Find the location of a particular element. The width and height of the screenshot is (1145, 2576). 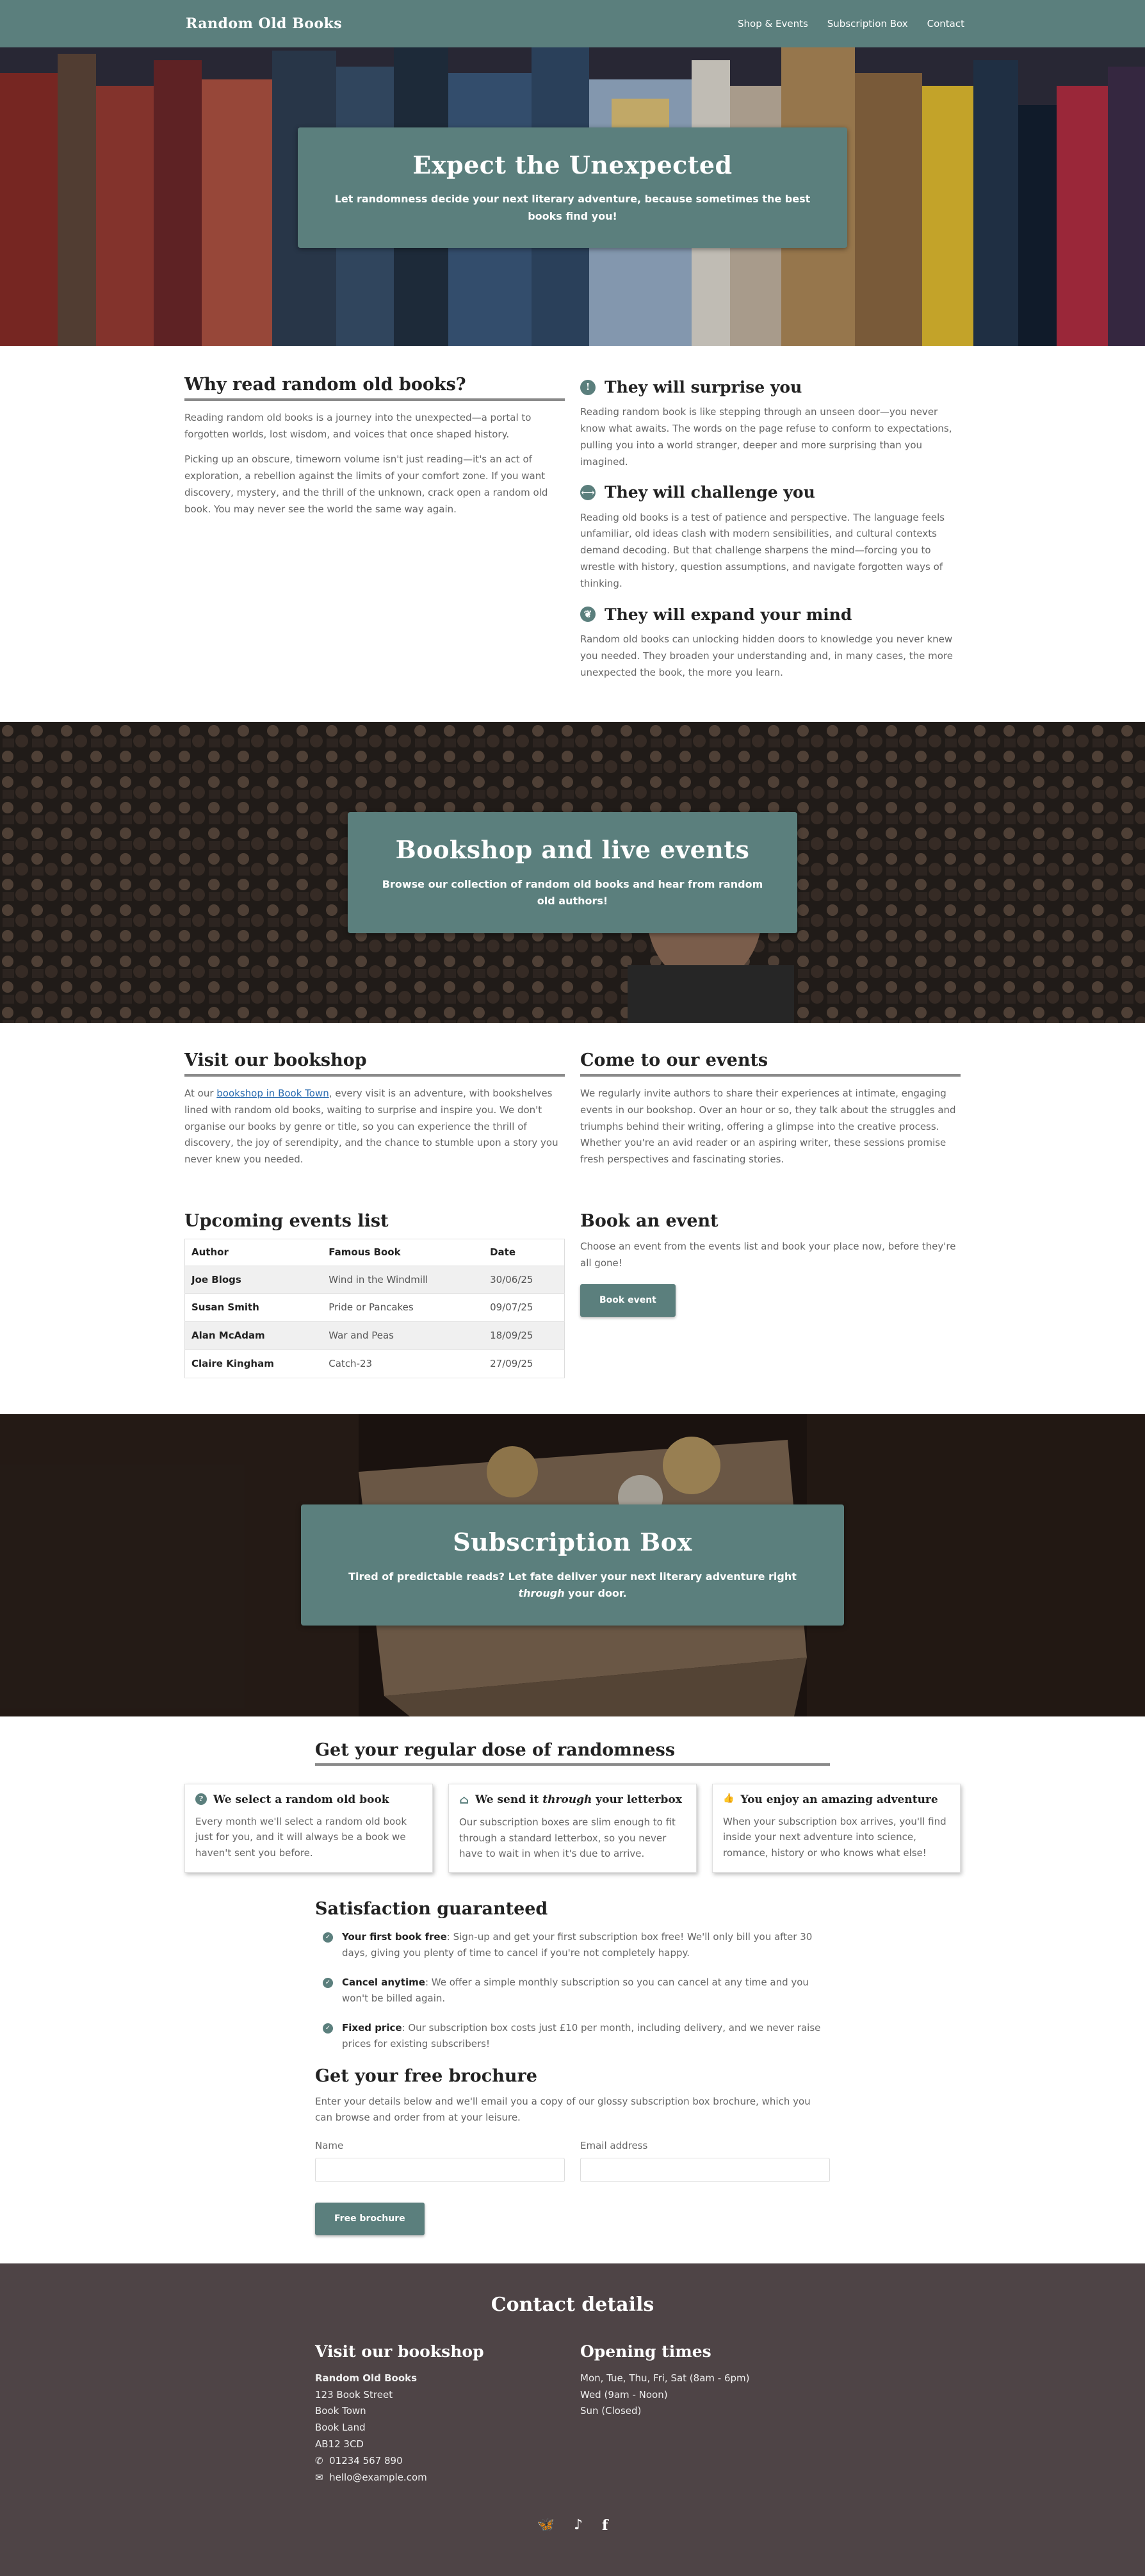

facebook-icon: f is located at coordinates (605, 2525).